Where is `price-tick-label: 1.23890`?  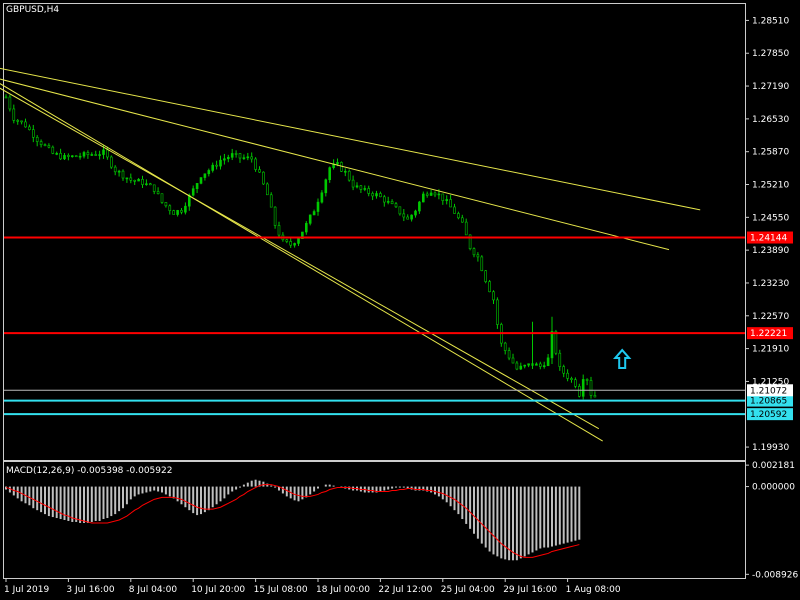 price-tick-label: 1.23890 is located at coordinates (770, 251).